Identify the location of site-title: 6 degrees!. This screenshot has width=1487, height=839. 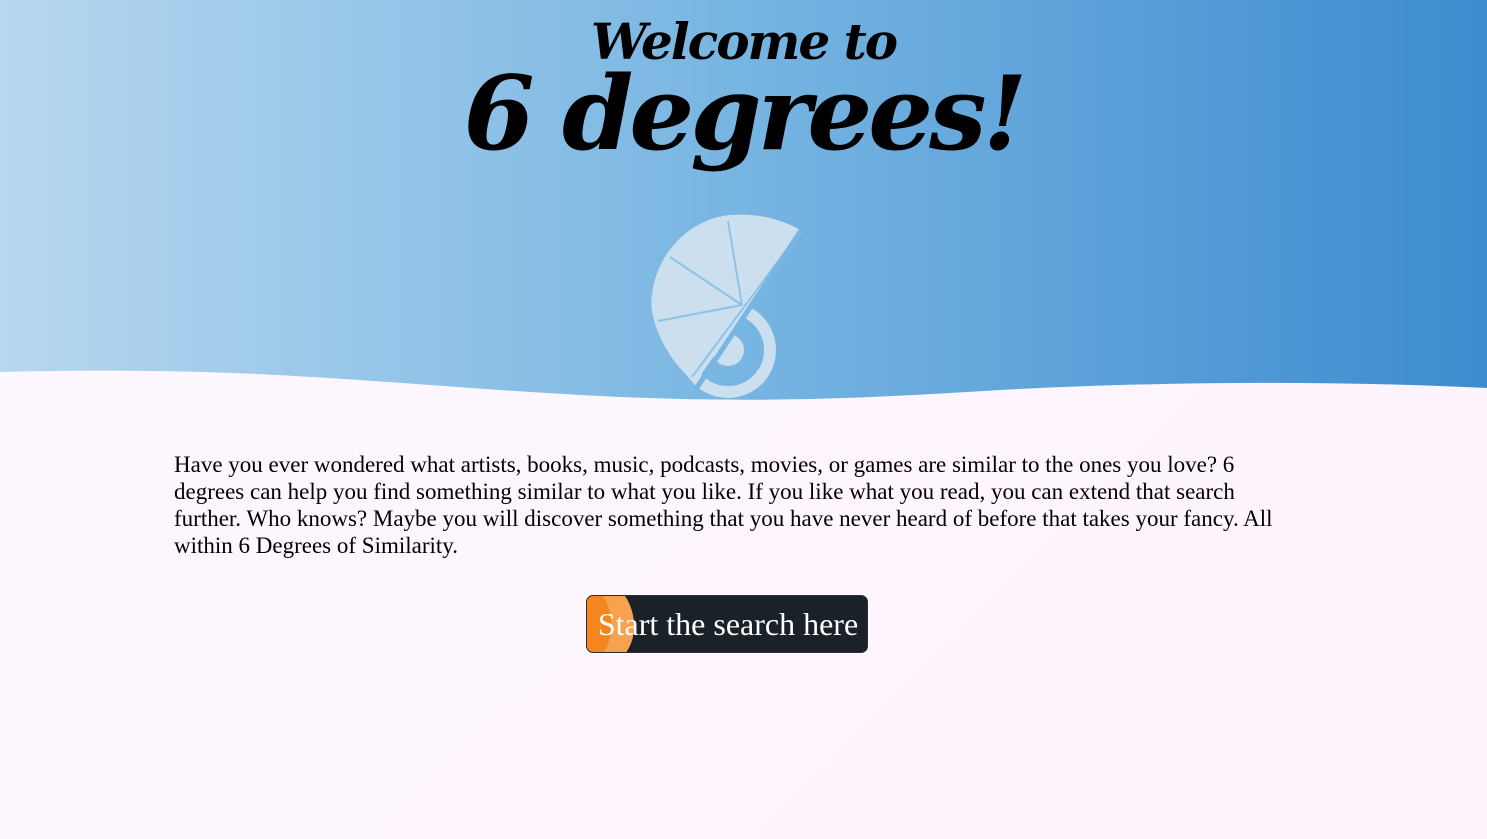
(745, 114).